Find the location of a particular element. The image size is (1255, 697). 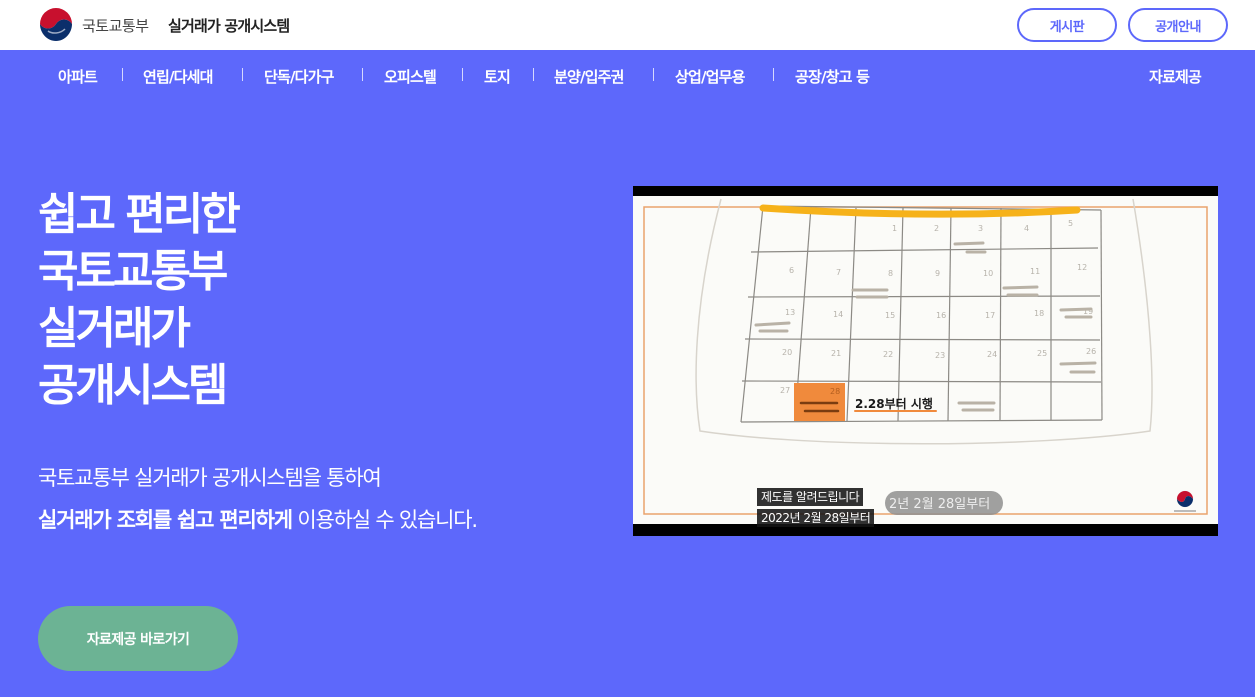

ministry-name: 국토교통부 is located at coordinates (115, 26).